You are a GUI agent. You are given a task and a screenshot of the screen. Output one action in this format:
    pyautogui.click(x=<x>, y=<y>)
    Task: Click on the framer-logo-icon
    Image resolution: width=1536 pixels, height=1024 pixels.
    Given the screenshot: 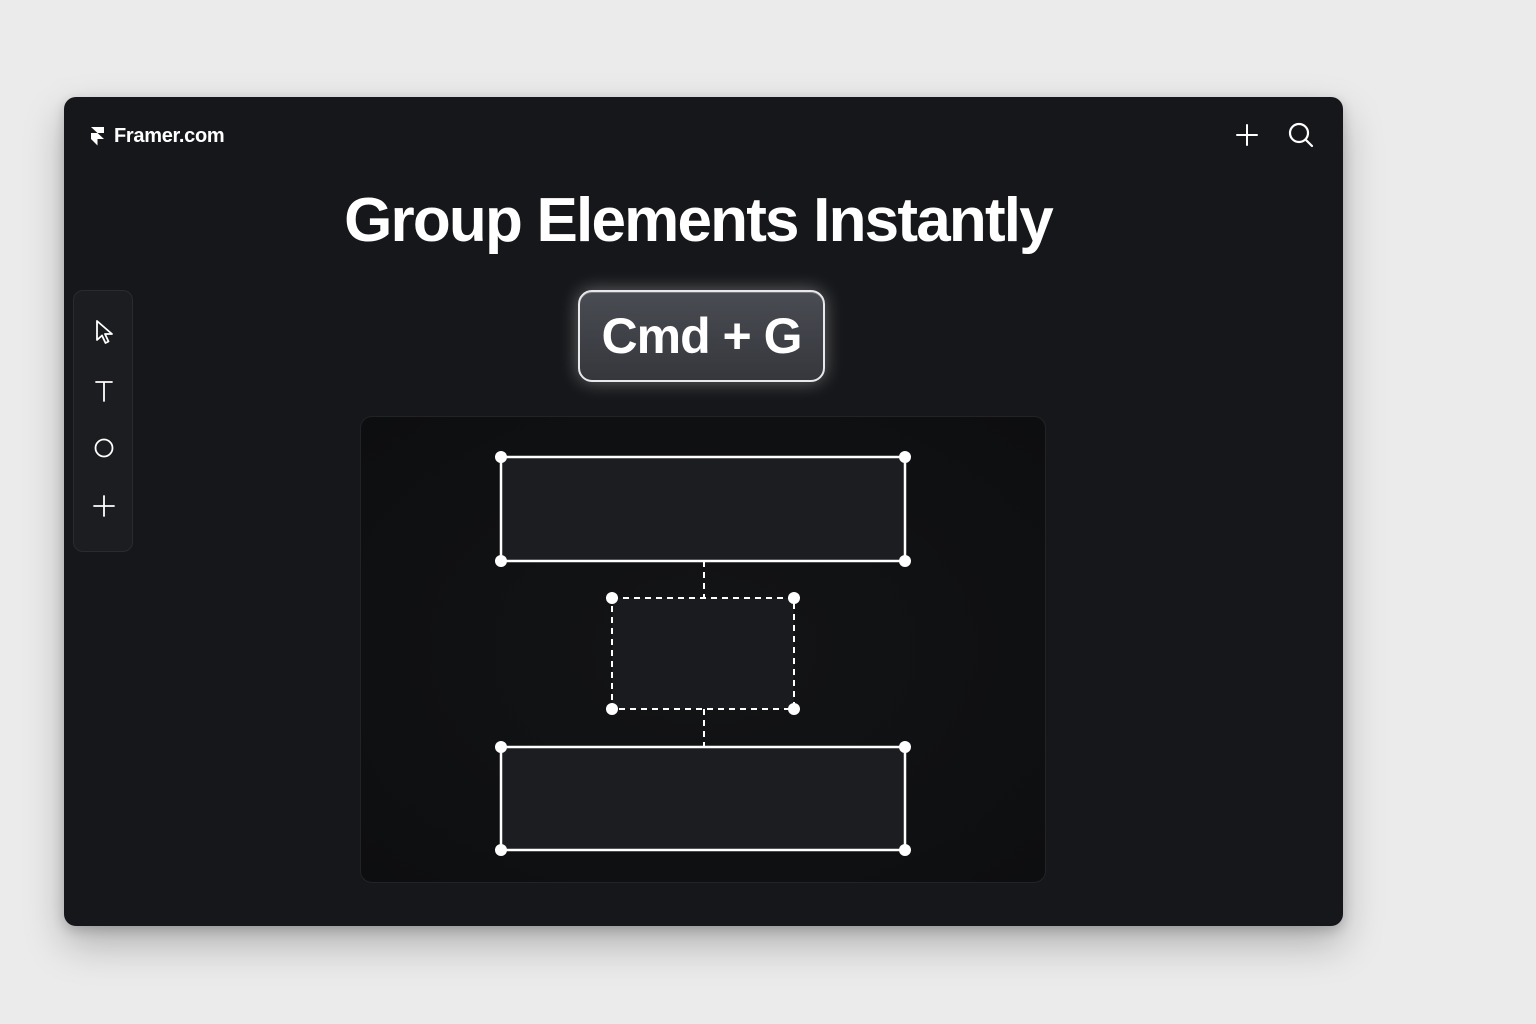 What is the action you would take?
    pyautogui.click(x=97, y=136)
    